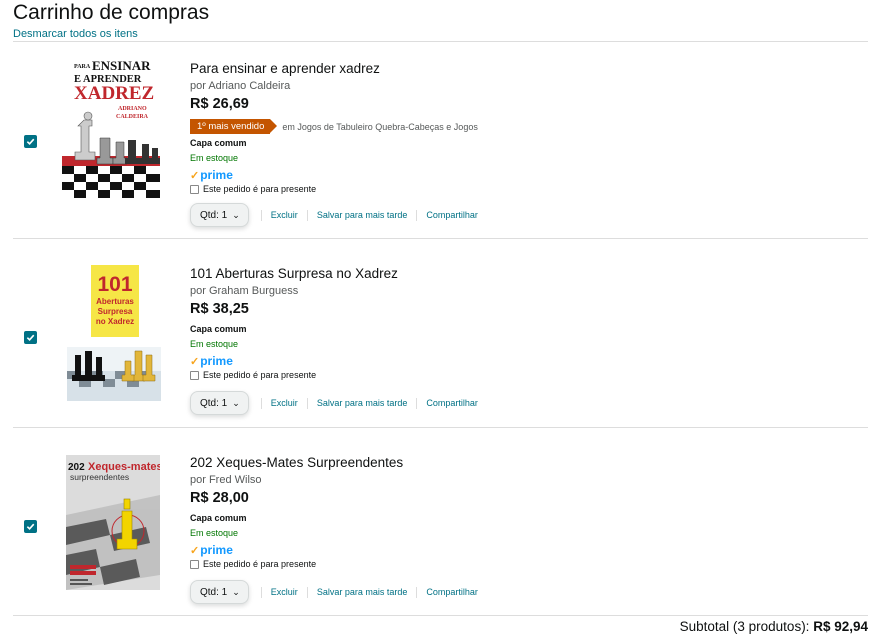 Image resolution: width=880 pixels, height=644 pixels. I want to click on product-author: por Graham Burguess, so click(244, 291).